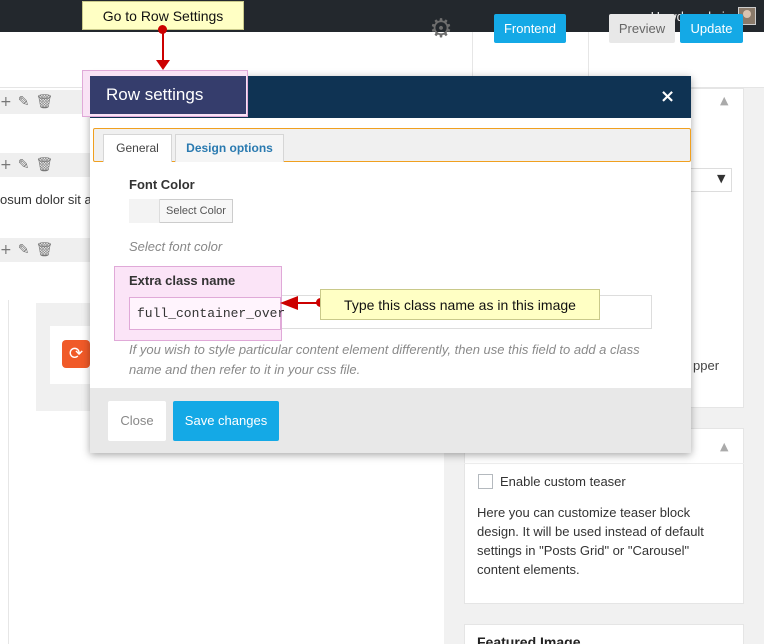  What do you see at coordinates (528, 639) in the screenshot?
I see `featured-image-title: Featured Image` at bounding box center [528, 639].